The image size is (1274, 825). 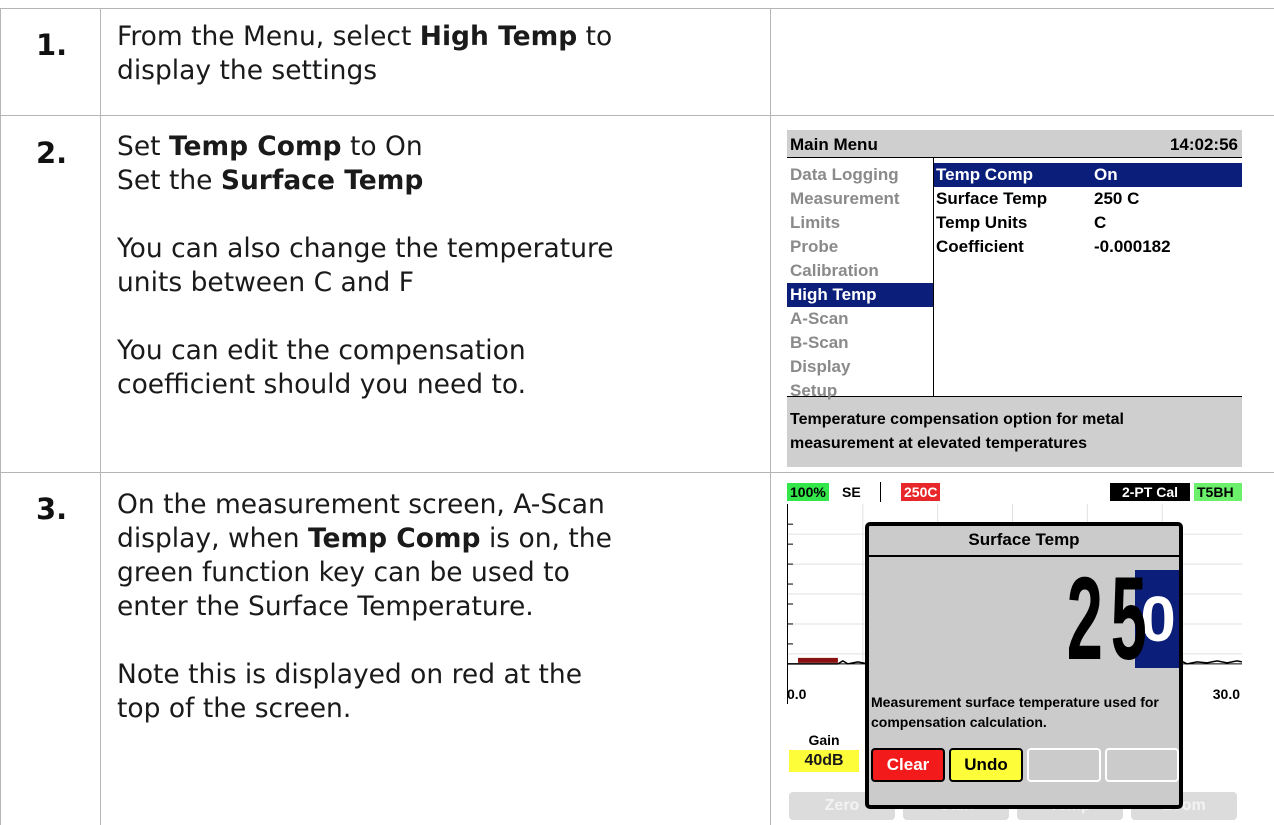 I want to click on instruction-text: display the settings, so click(x=247, y=70).